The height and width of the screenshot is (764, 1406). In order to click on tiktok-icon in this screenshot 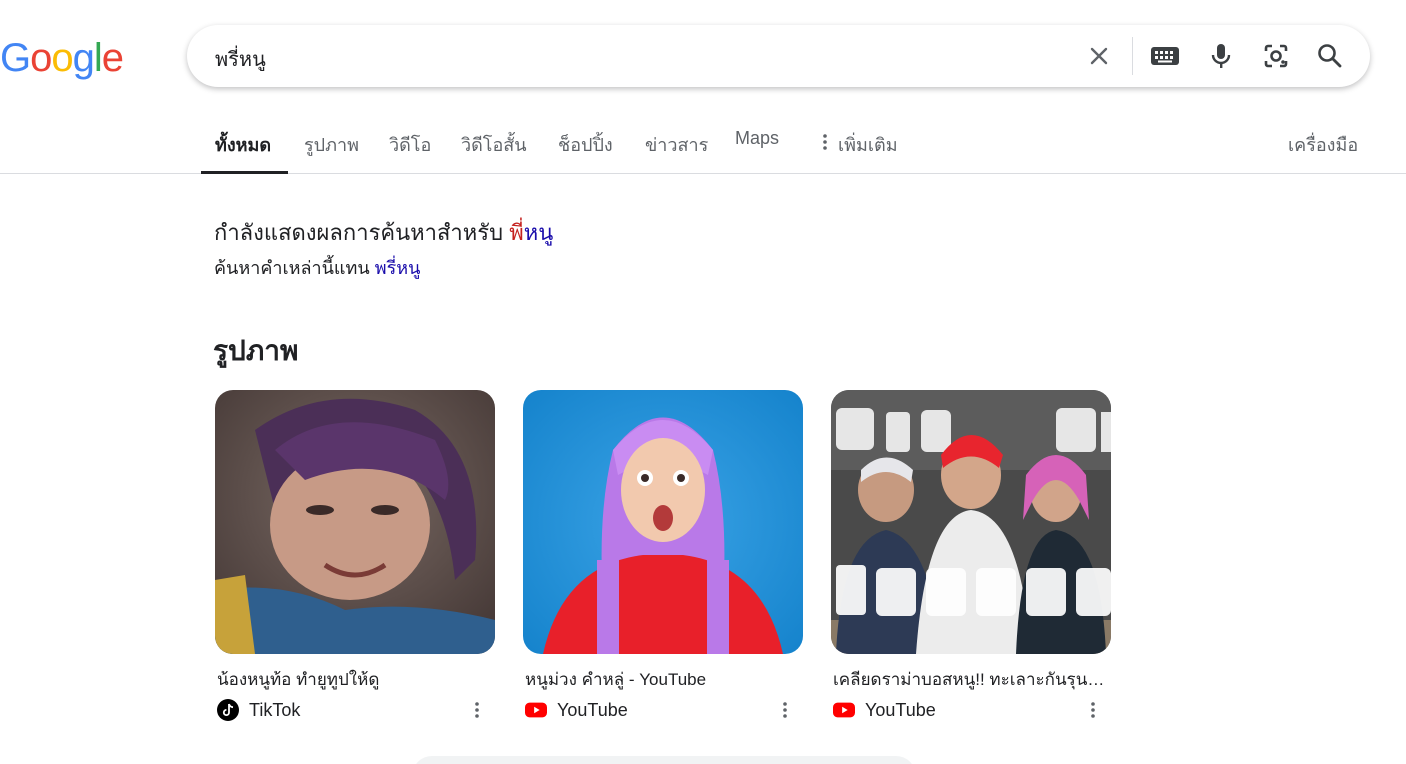, I will do `click(228, 710)`.